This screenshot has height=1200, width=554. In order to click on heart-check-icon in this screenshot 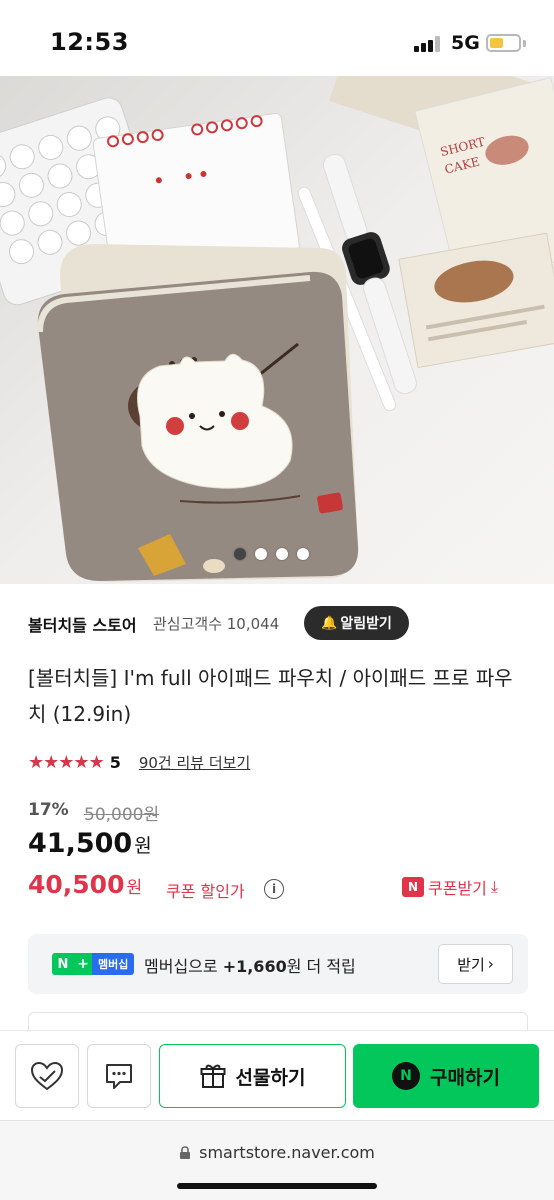, I will do `click(47, 1076)`.